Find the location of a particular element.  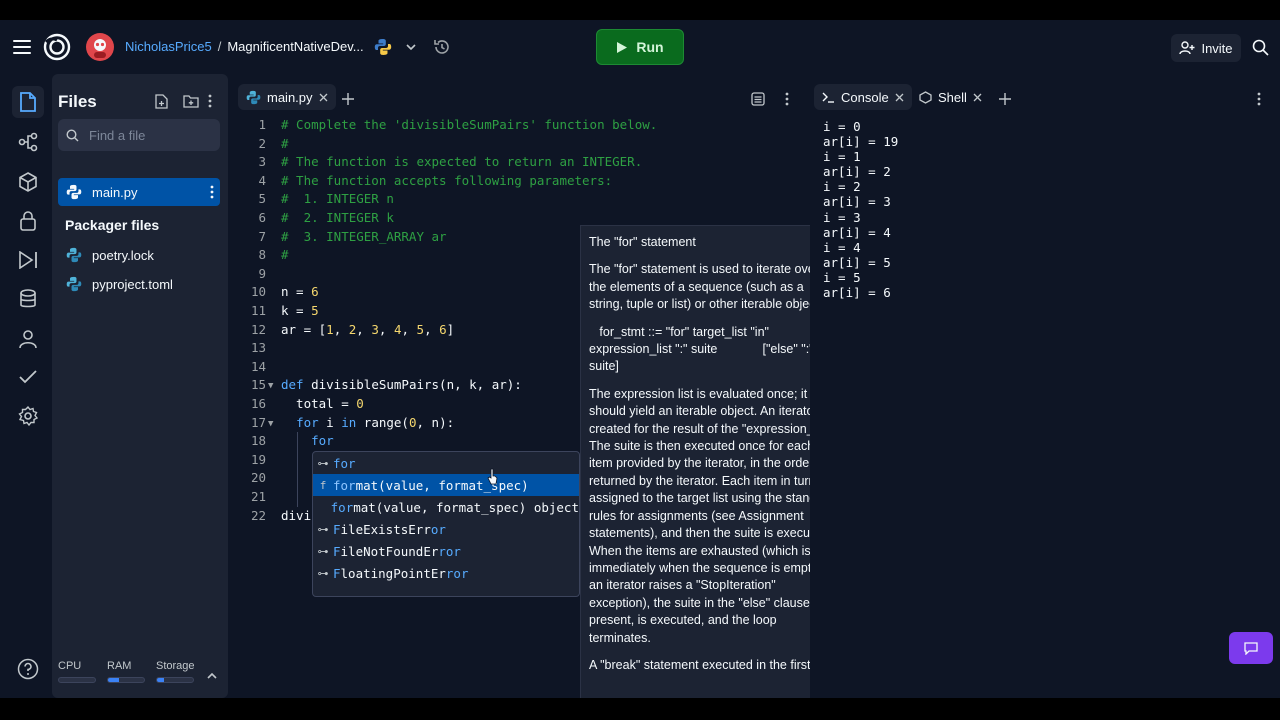

suggestion-text: ileNotFoundEr is located at coordinates (389, 551).